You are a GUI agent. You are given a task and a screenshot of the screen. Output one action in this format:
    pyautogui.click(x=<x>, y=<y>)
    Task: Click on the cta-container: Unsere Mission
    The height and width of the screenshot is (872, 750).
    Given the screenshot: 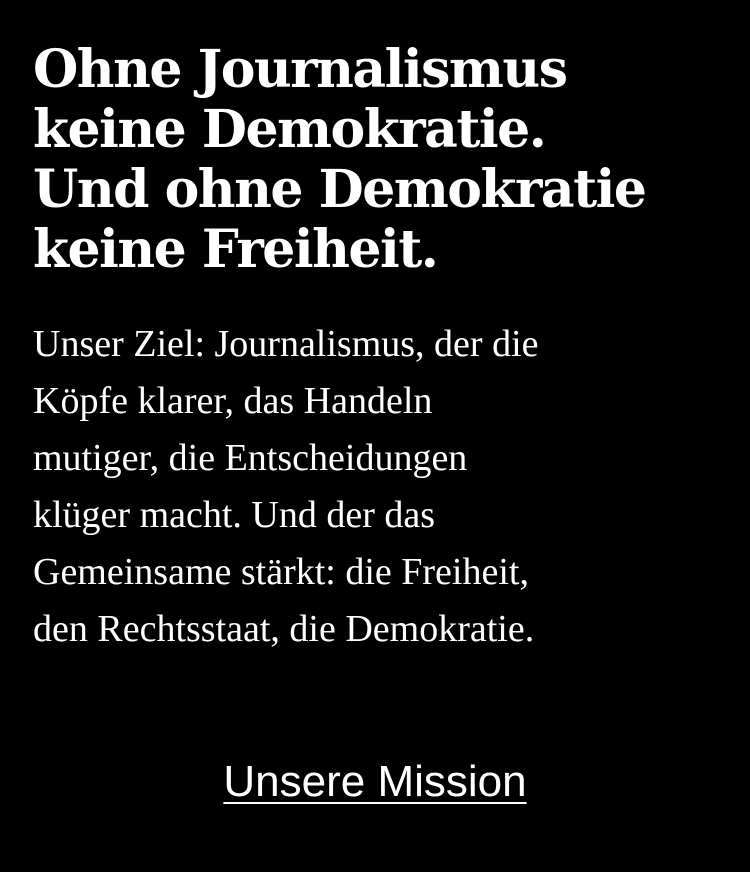 What is the action you would take?
    pyautogui.click(x=375, y=782)
    